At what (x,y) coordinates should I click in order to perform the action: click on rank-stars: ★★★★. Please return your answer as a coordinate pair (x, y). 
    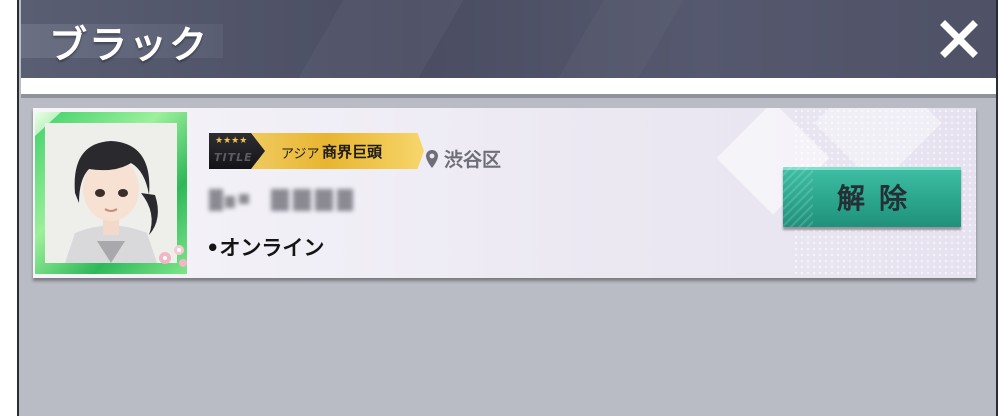
    Looking at the image, I should click on (231, 141).